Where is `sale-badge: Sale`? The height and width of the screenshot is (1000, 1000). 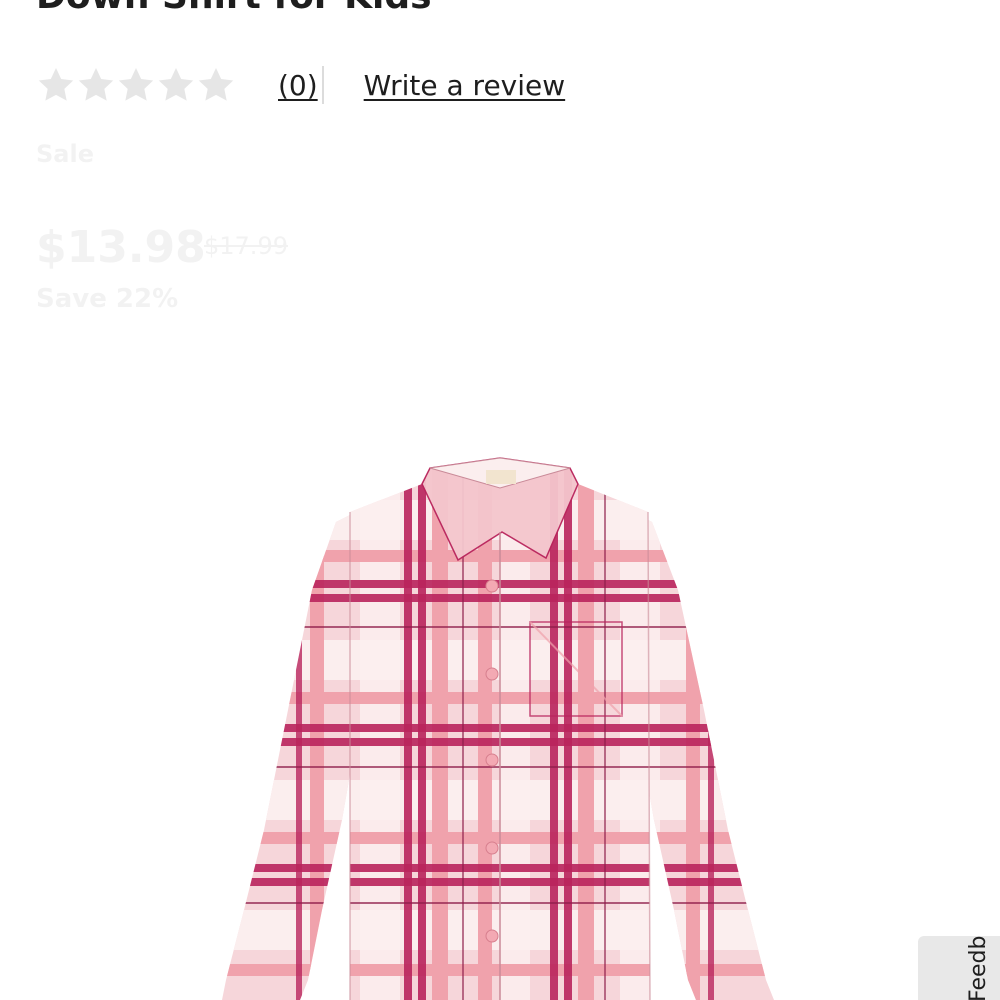 sale-badge: Sale is located at coordinates (65, 154).